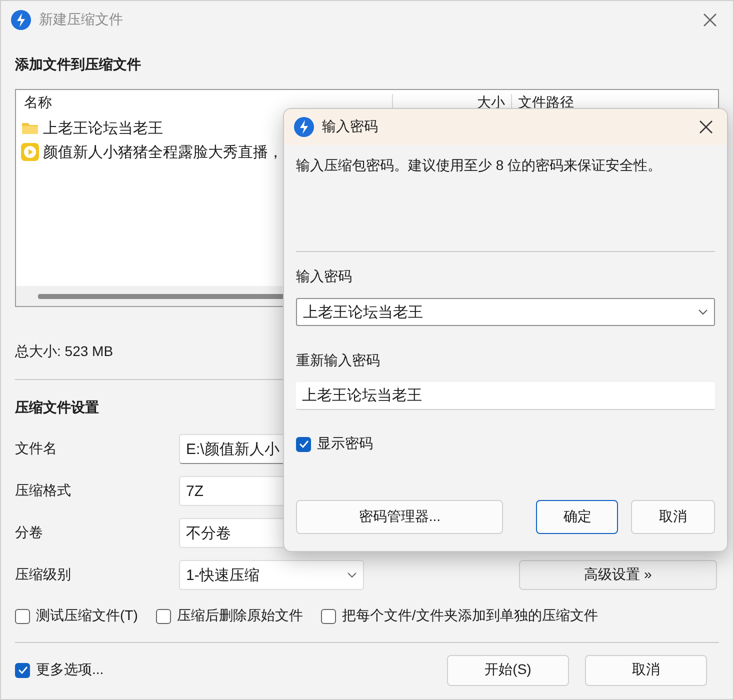 This screenshot has width=734, height=700. What do you see at coordinates (470, 616) in the screenshot?
I see `checkbox-label: 把每个文件/文件夹添加到单独的压缩文件` at bounding box center [470, 616].